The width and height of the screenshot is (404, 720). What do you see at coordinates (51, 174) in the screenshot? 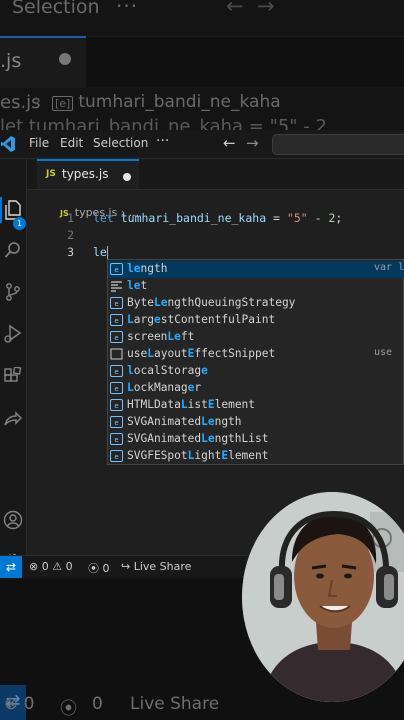
I see `js-file-icon: JS` at bounding box center [51, 174].